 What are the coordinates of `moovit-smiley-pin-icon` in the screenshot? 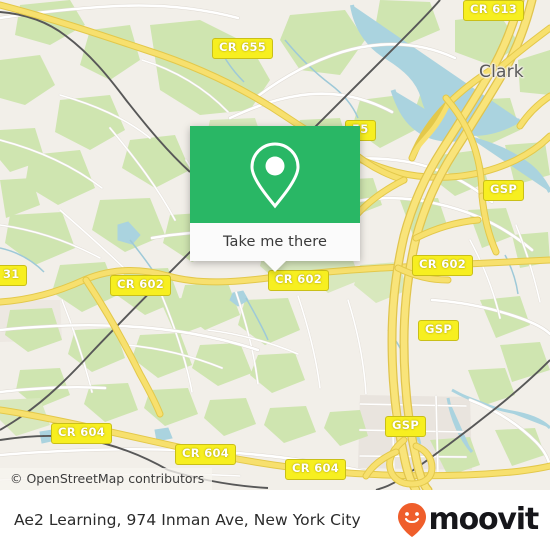 It's located at (411, 520).